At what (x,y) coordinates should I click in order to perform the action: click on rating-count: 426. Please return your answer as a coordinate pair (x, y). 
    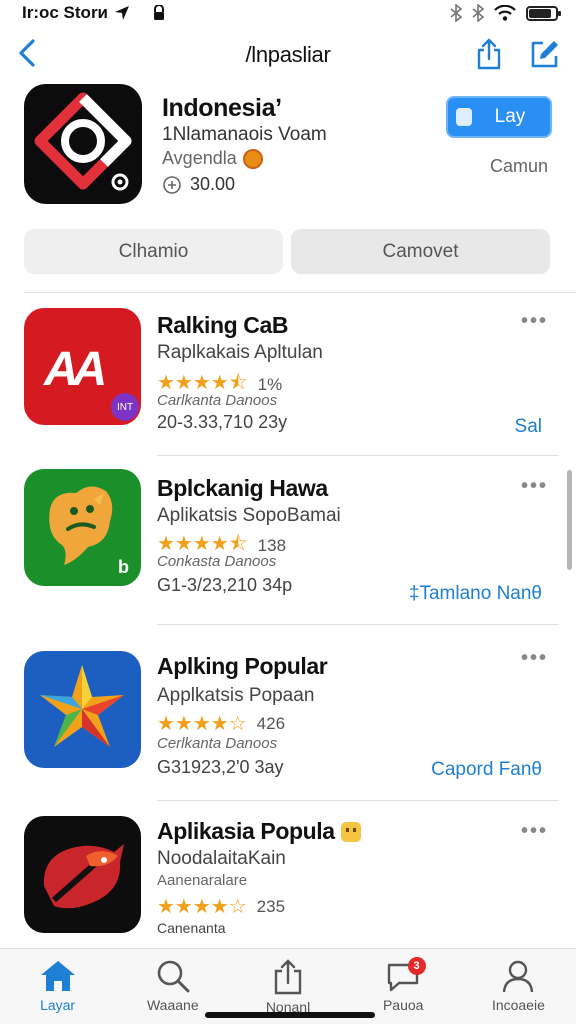
    Looking at the image, I should click on (271, 723).